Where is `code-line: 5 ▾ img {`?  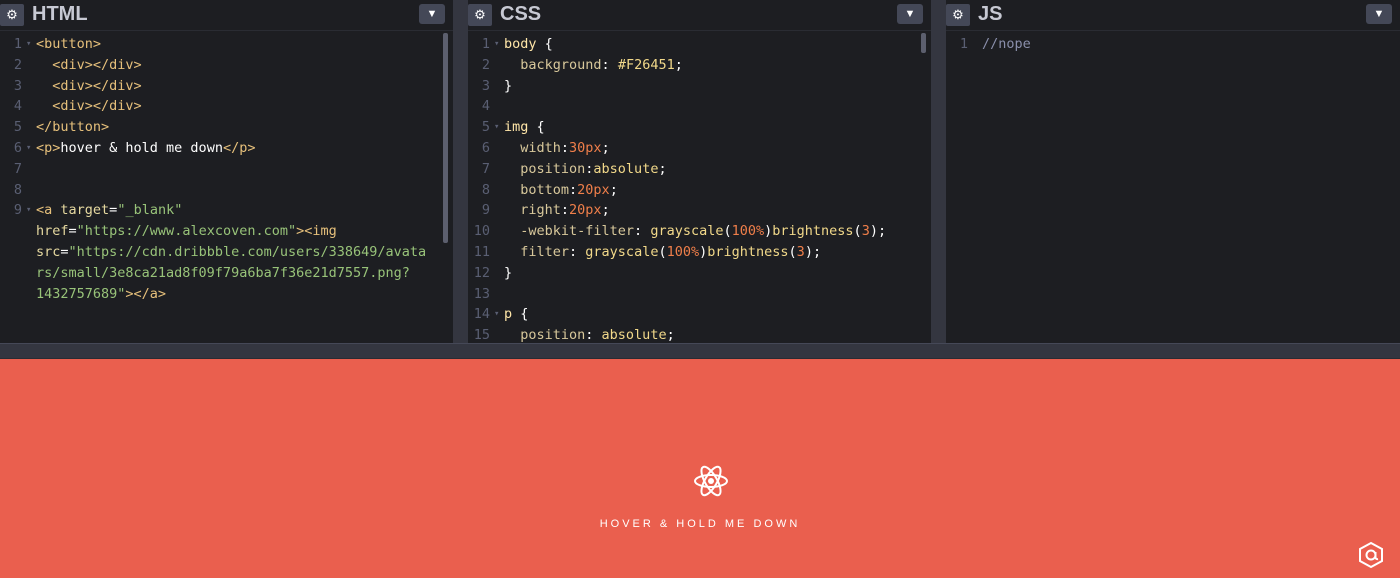 code-line: 5 ▾ img { is located at coordinates (699, 127).